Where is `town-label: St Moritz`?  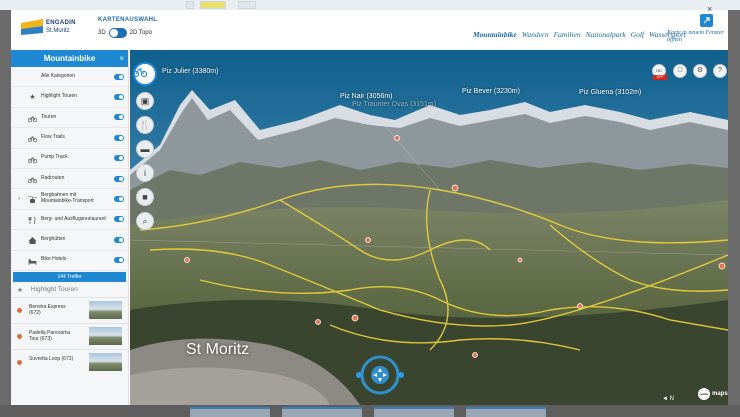
town-label: St Moritz is located at coordinates (218, 349).